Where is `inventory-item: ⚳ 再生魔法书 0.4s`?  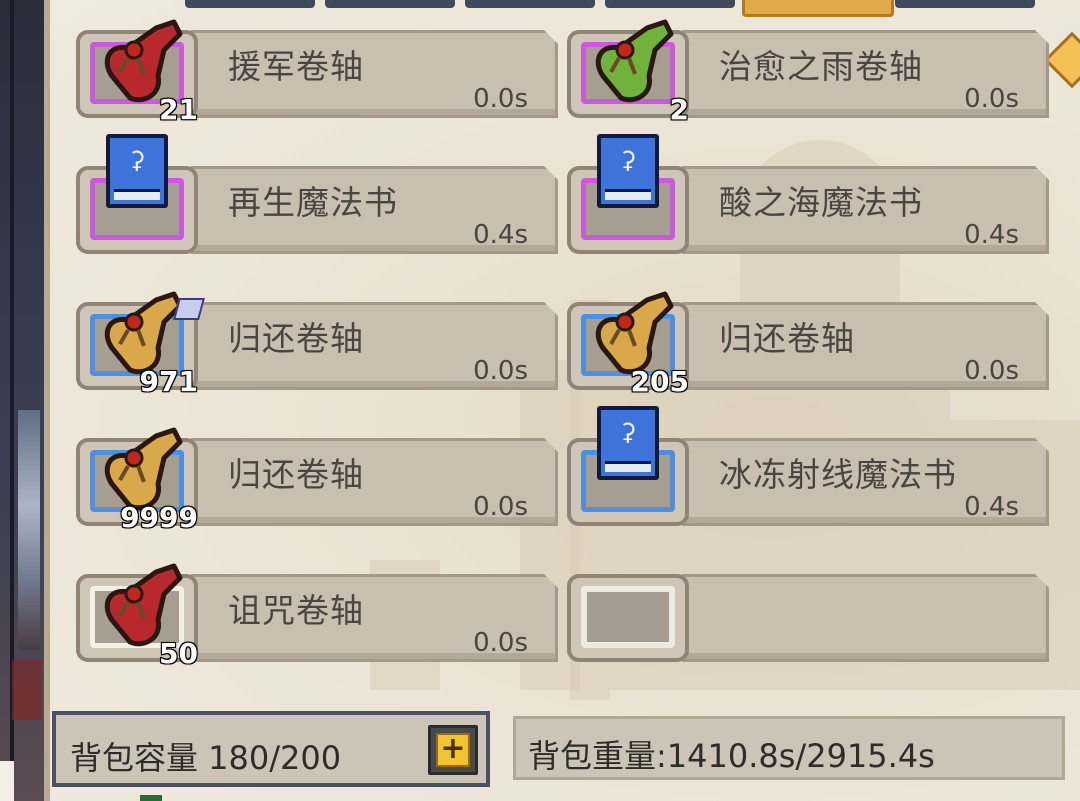 inventory-item: ⚳ 再生魔法书 0.4s is located at coordinates (317, 196).